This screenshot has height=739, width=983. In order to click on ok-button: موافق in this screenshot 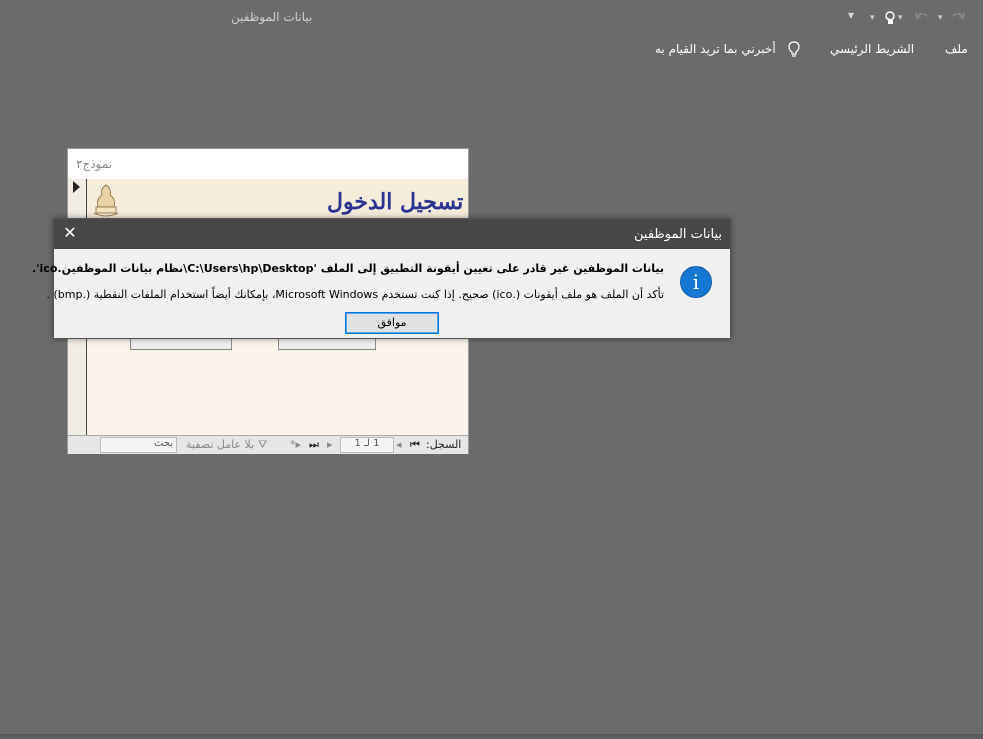, I will do `click(392, 323)`.